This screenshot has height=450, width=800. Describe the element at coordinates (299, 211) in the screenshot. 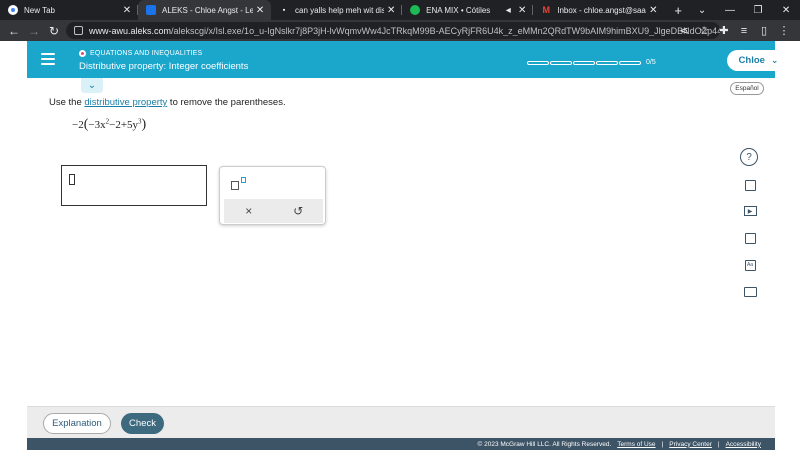

I see `undo-button: ↺` at that location.